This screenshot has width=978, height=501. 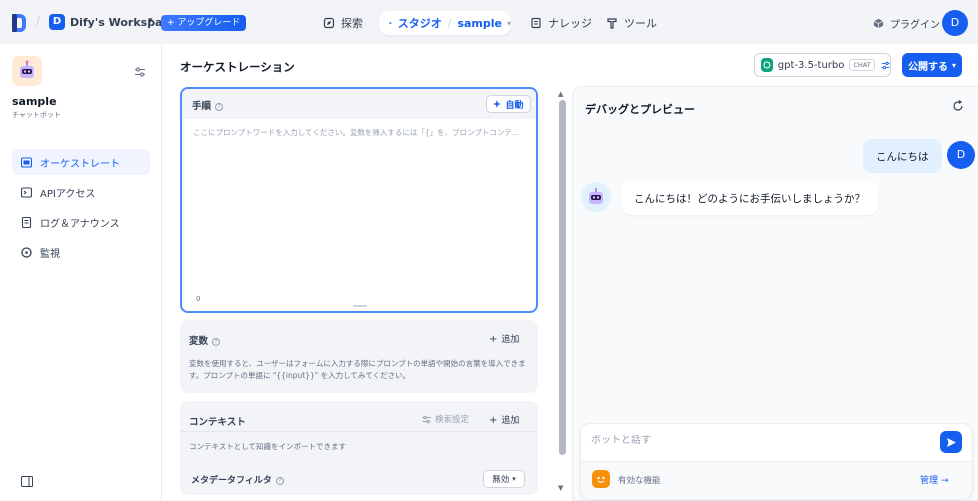 What do you see at coordinates (756, 440) in the screenshot?
I see `chat-input` at bounding box center [756, 440].